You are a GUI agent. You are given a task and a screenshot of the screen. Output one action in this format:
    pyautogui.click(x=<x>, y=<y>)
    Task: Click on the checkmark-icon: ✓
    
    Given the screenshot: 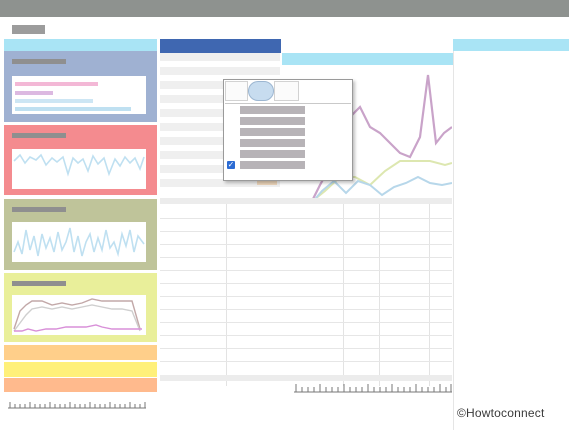 What is the action you would take?
    pyautogui.click(x=231, y=165)
    